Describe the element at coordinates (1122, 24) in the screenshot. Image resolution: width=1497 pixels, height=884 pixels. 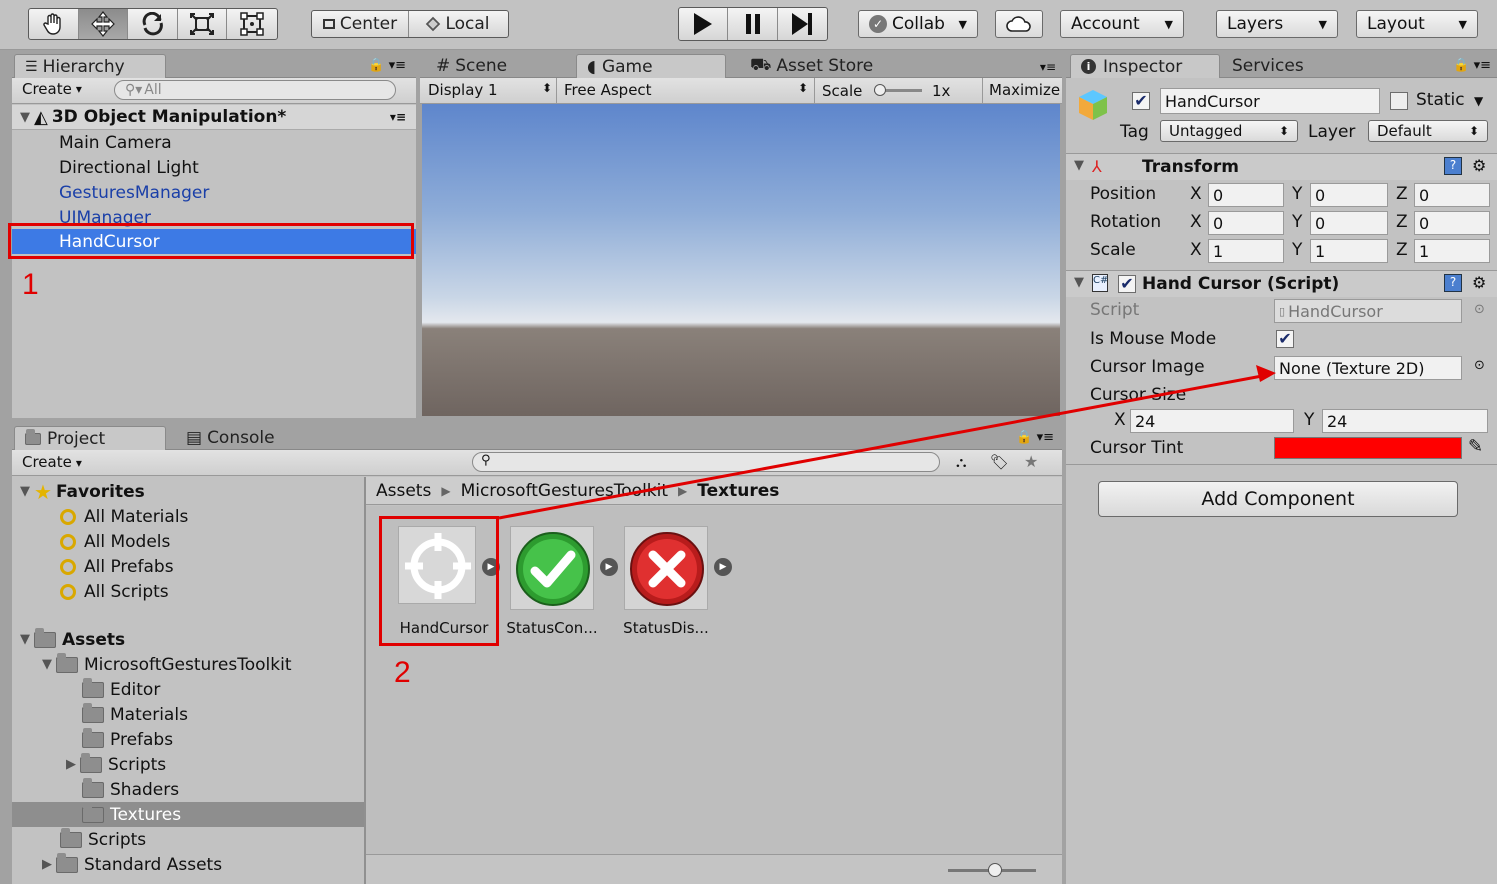
I see `account-dropdown: Account ▼` at that location.